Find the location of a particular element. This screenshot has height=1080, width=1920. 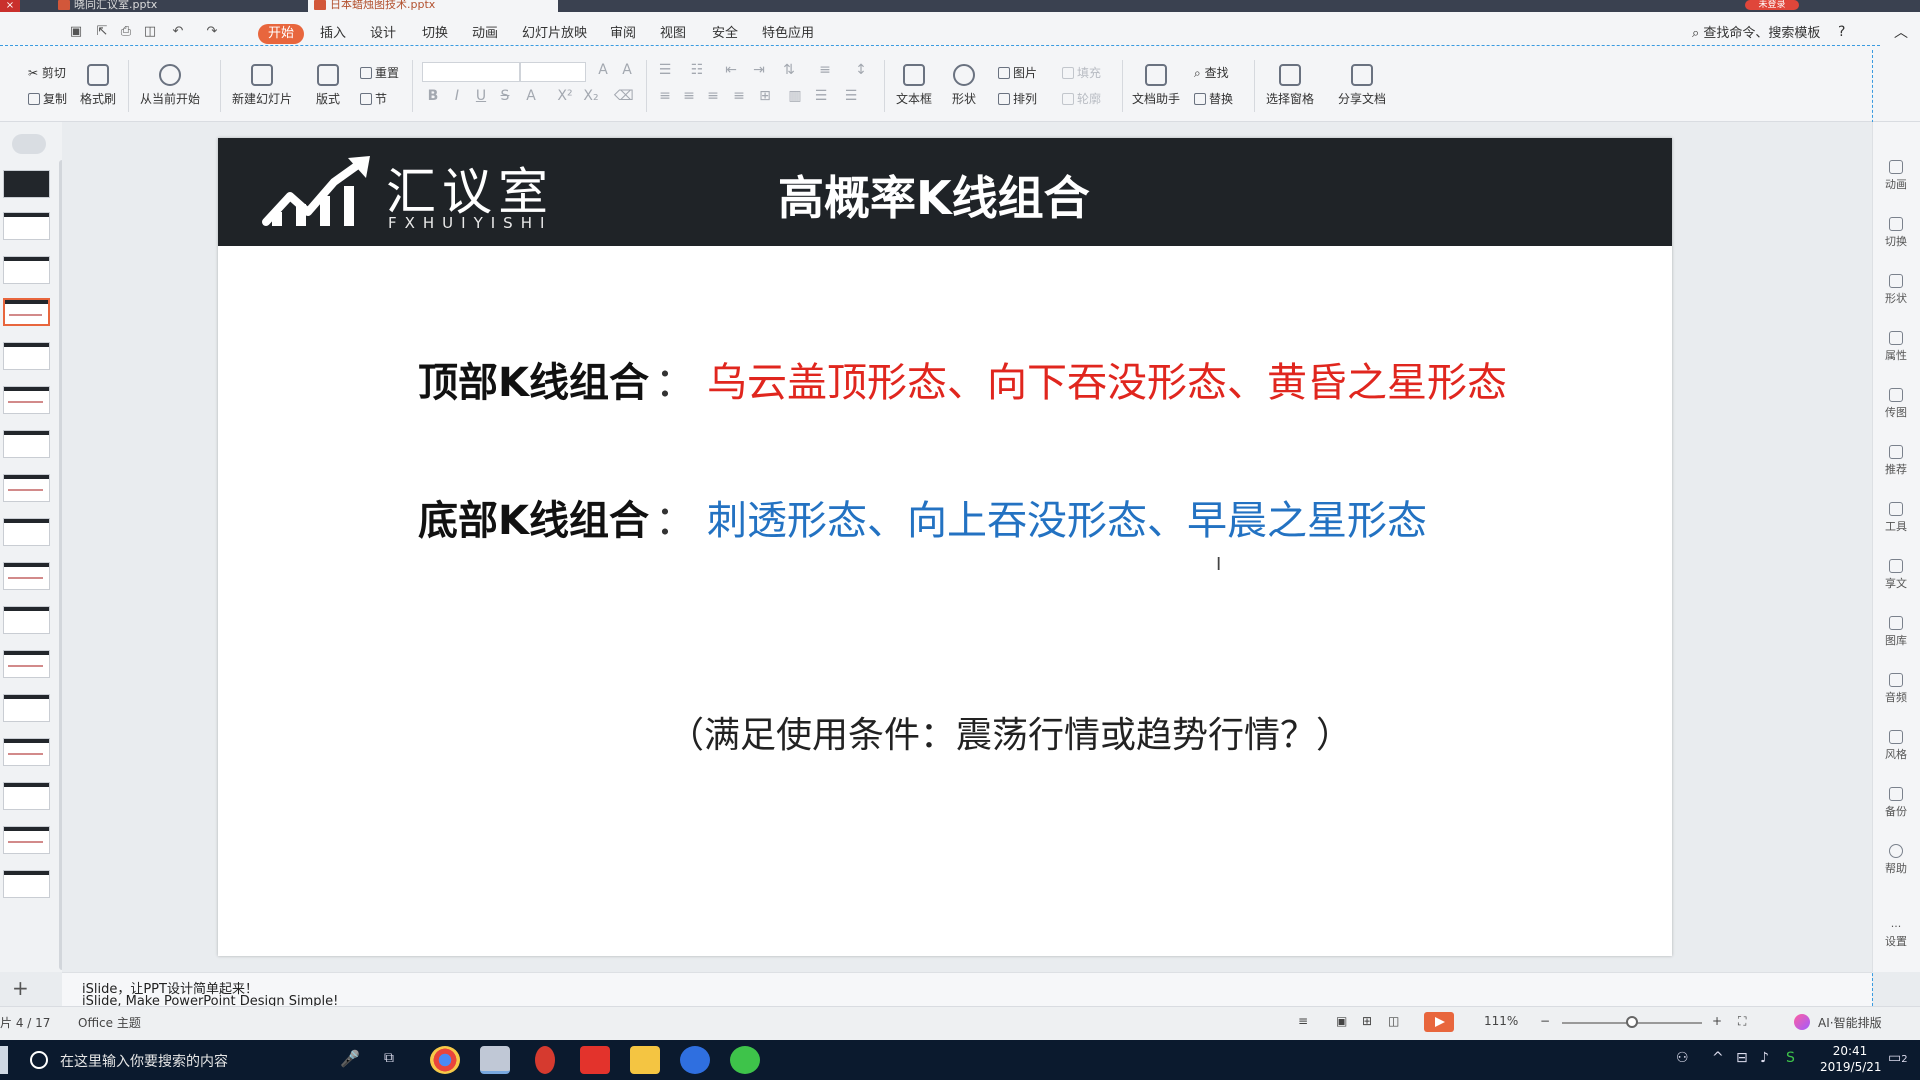

numbering-icon: ☷ is located at coordinates (697, 70).